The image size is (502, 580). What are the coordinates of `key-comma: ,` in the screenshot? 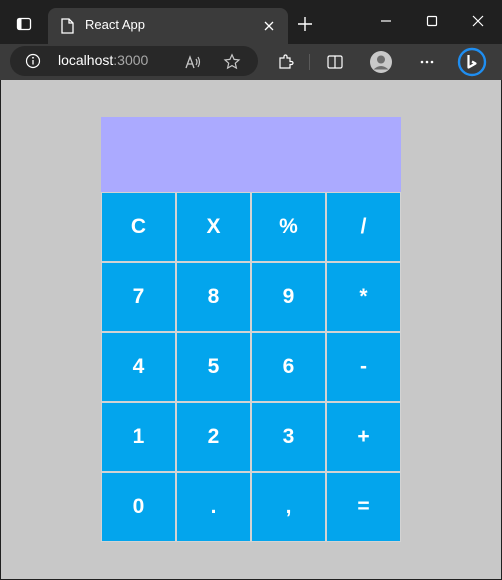 It's located at (288, 507).